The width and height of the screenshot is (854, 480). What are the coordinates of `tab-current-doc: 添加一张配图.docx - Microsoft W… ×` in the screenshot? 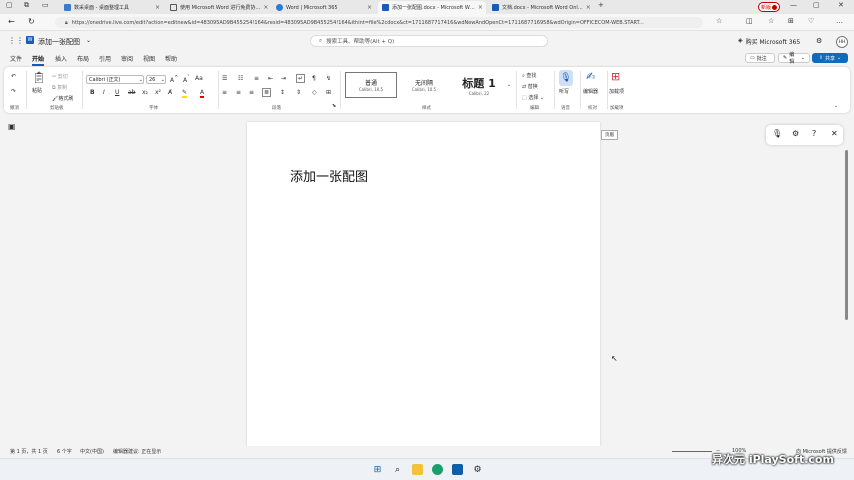 It's located at (432, 7).